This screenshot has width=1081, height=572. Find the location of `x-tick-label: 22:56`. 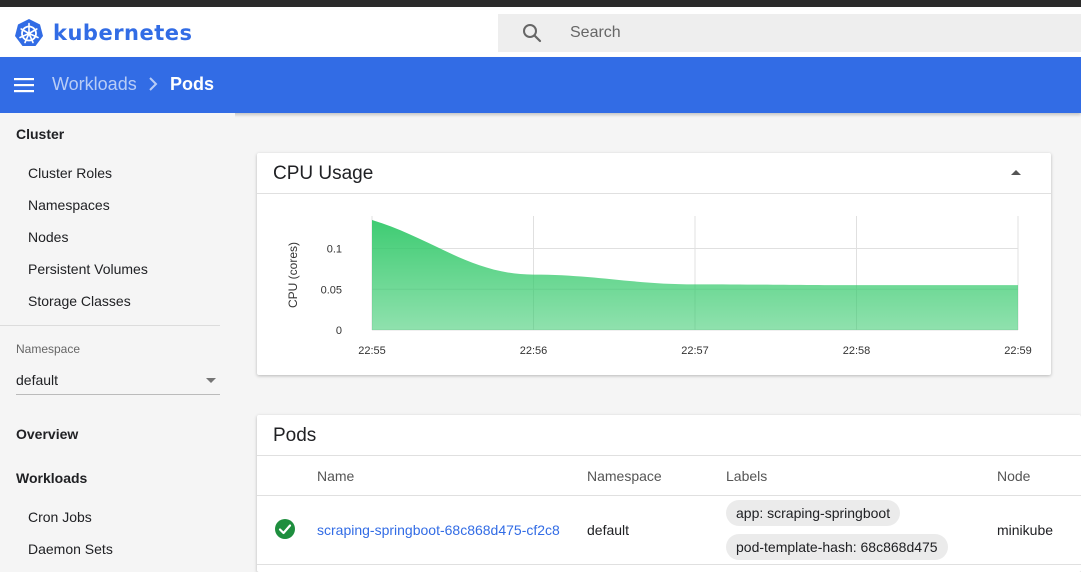

x-tick-label: 22:56 is located at coordinates (534, 351).